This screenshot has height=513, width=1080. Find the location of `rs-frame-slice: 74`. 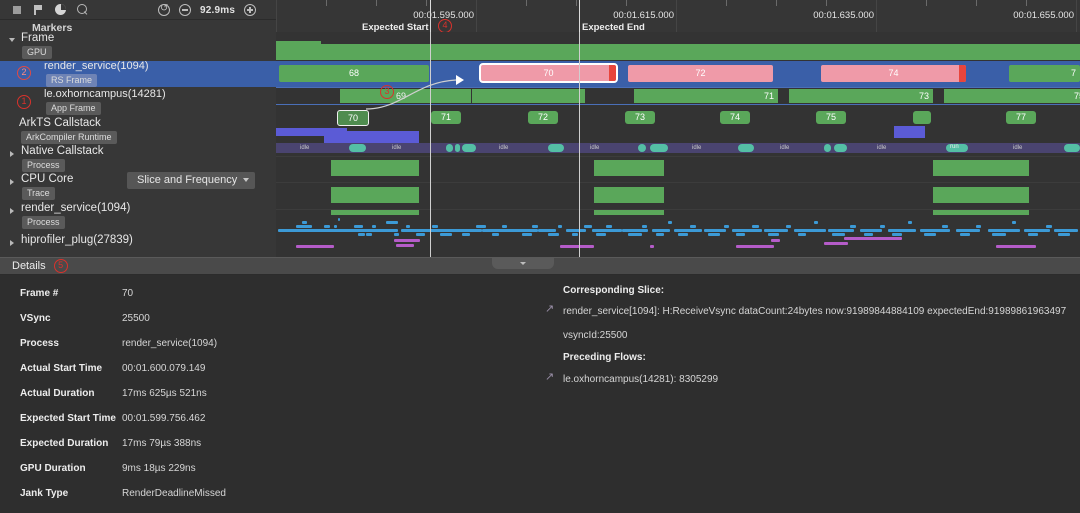

rs-frame-slice: 74 is located at coordinates (893, 73).